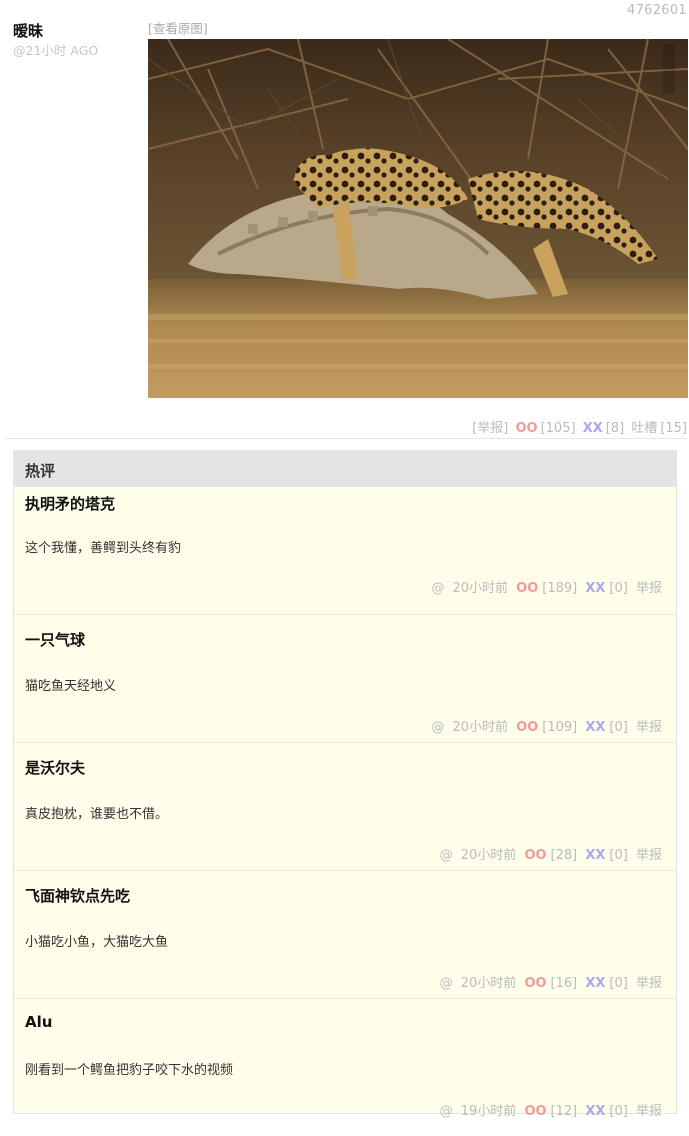  I want to click on comment-meta: @ 20小时前 OO [28] XX [0] 举报, so click(551, 853).